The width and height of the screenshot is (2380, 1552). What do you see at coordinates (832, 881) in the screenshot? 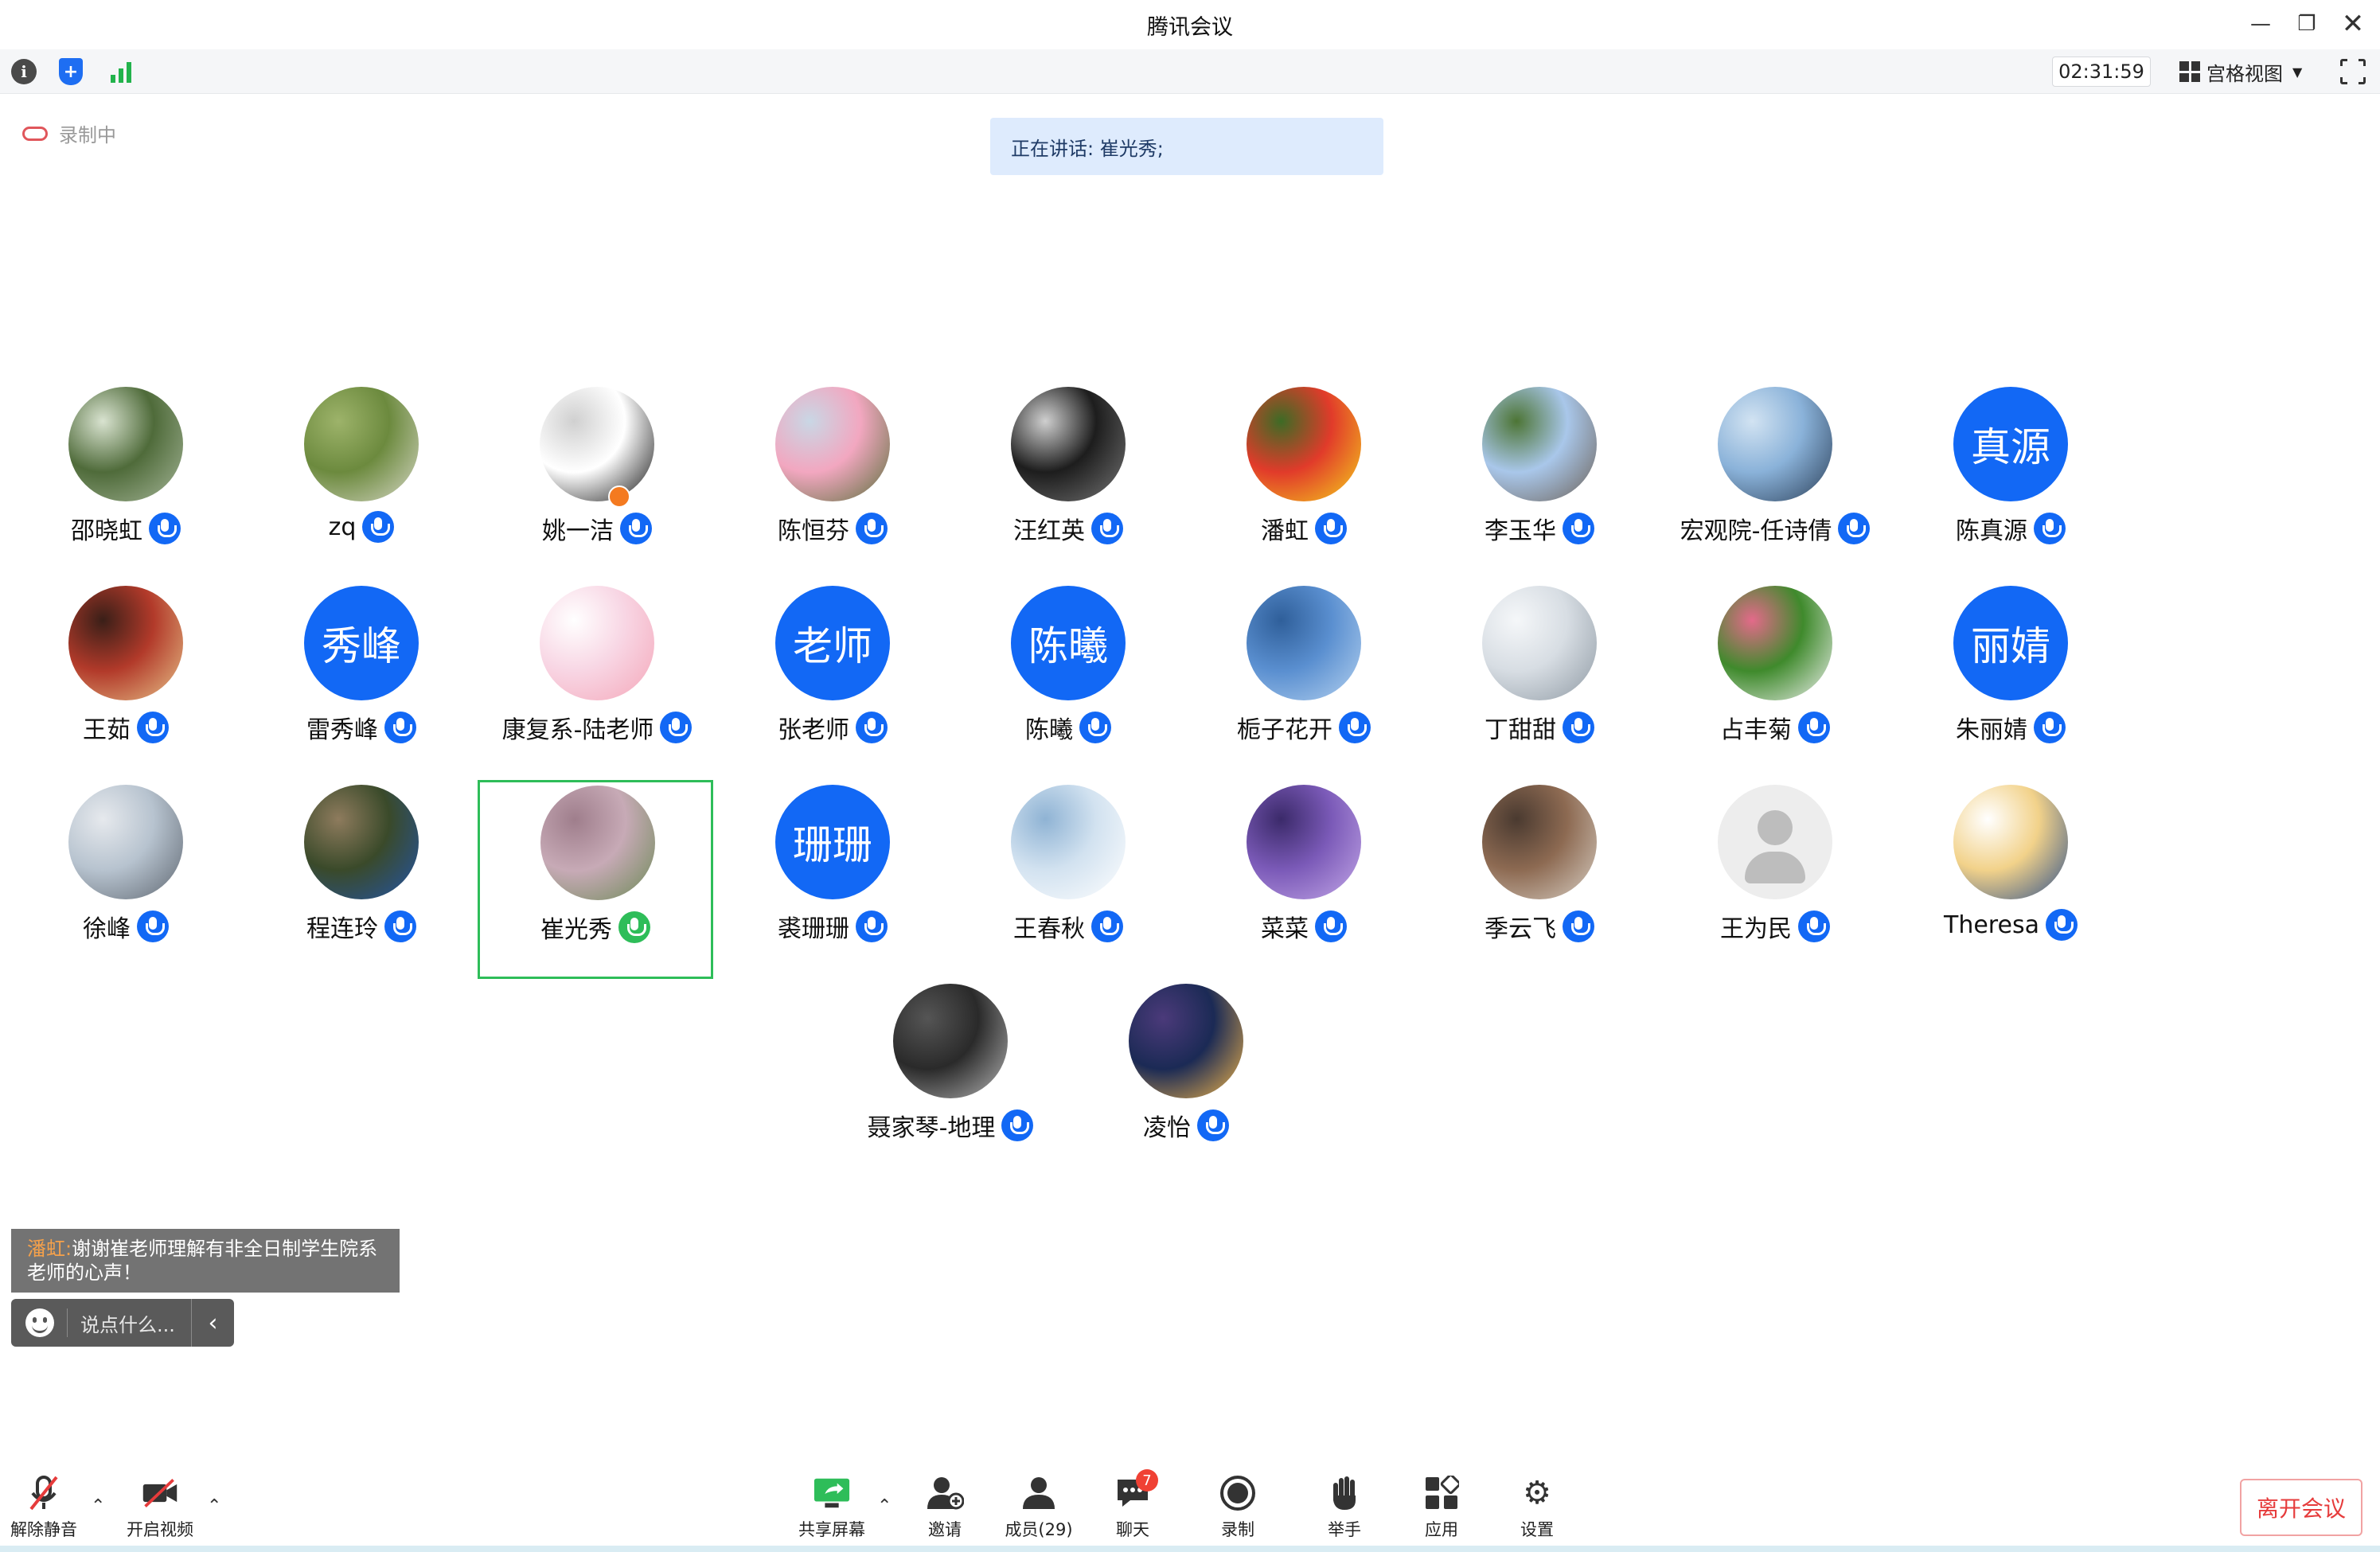
I see `participant-tile: 珊珊 裘珊珊` at bounding box center [832, 881].